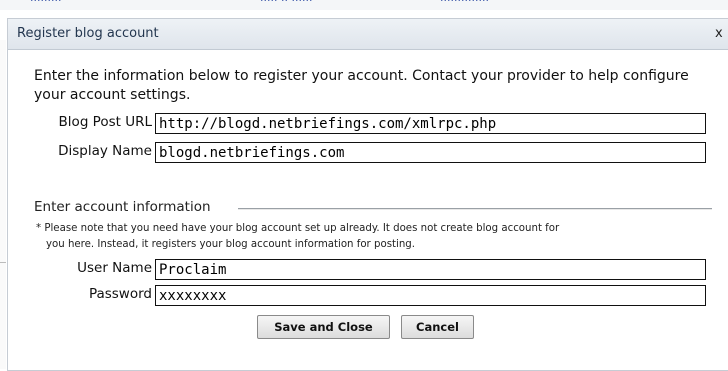 The image size is (728, 371). What do you see at coordinates (430, 123) in the screenshot?
I see `blog-post-url-input: http://blogd.netbriefings.com/xmlrpc.php` at bounding box center [430, 123].